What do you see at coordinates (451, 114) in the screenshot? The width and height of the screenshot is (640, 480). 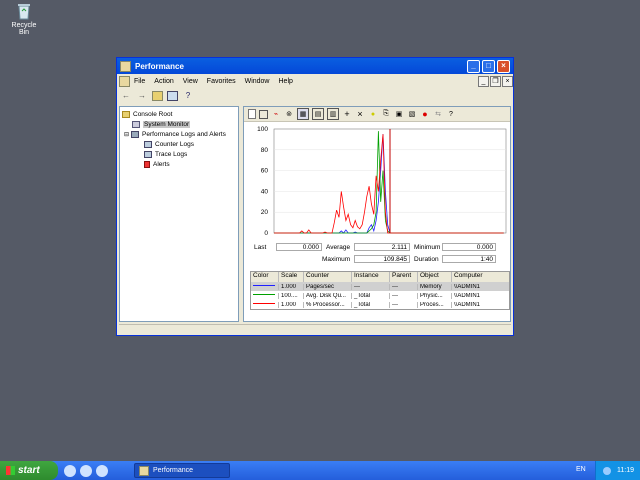 I see `monitor-help-icon: ?` at bounding box center [451, 114].